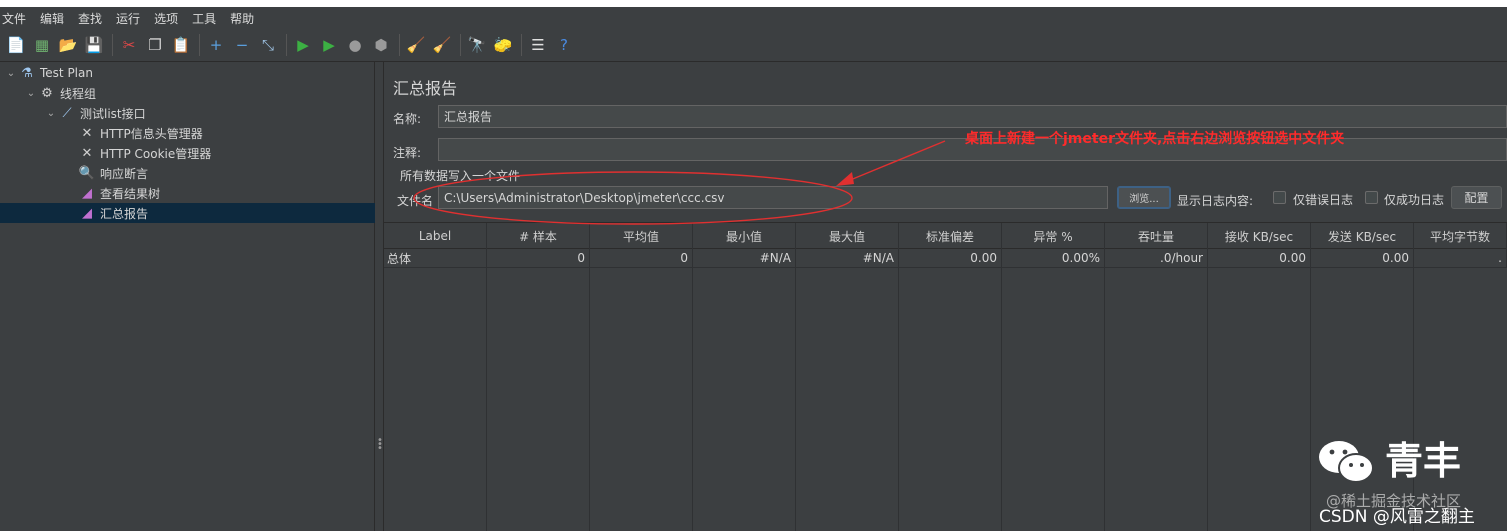  I want to click on reset-search-icon: 🧽, so click(503, 45).